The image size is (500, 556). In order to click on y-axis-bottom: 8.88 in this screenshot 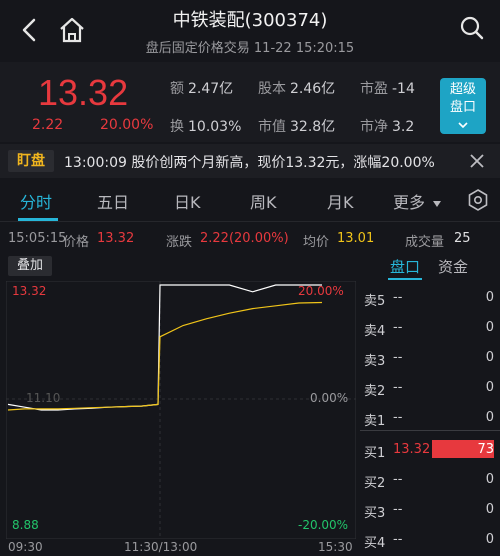, I will do `click(25, 525)`.